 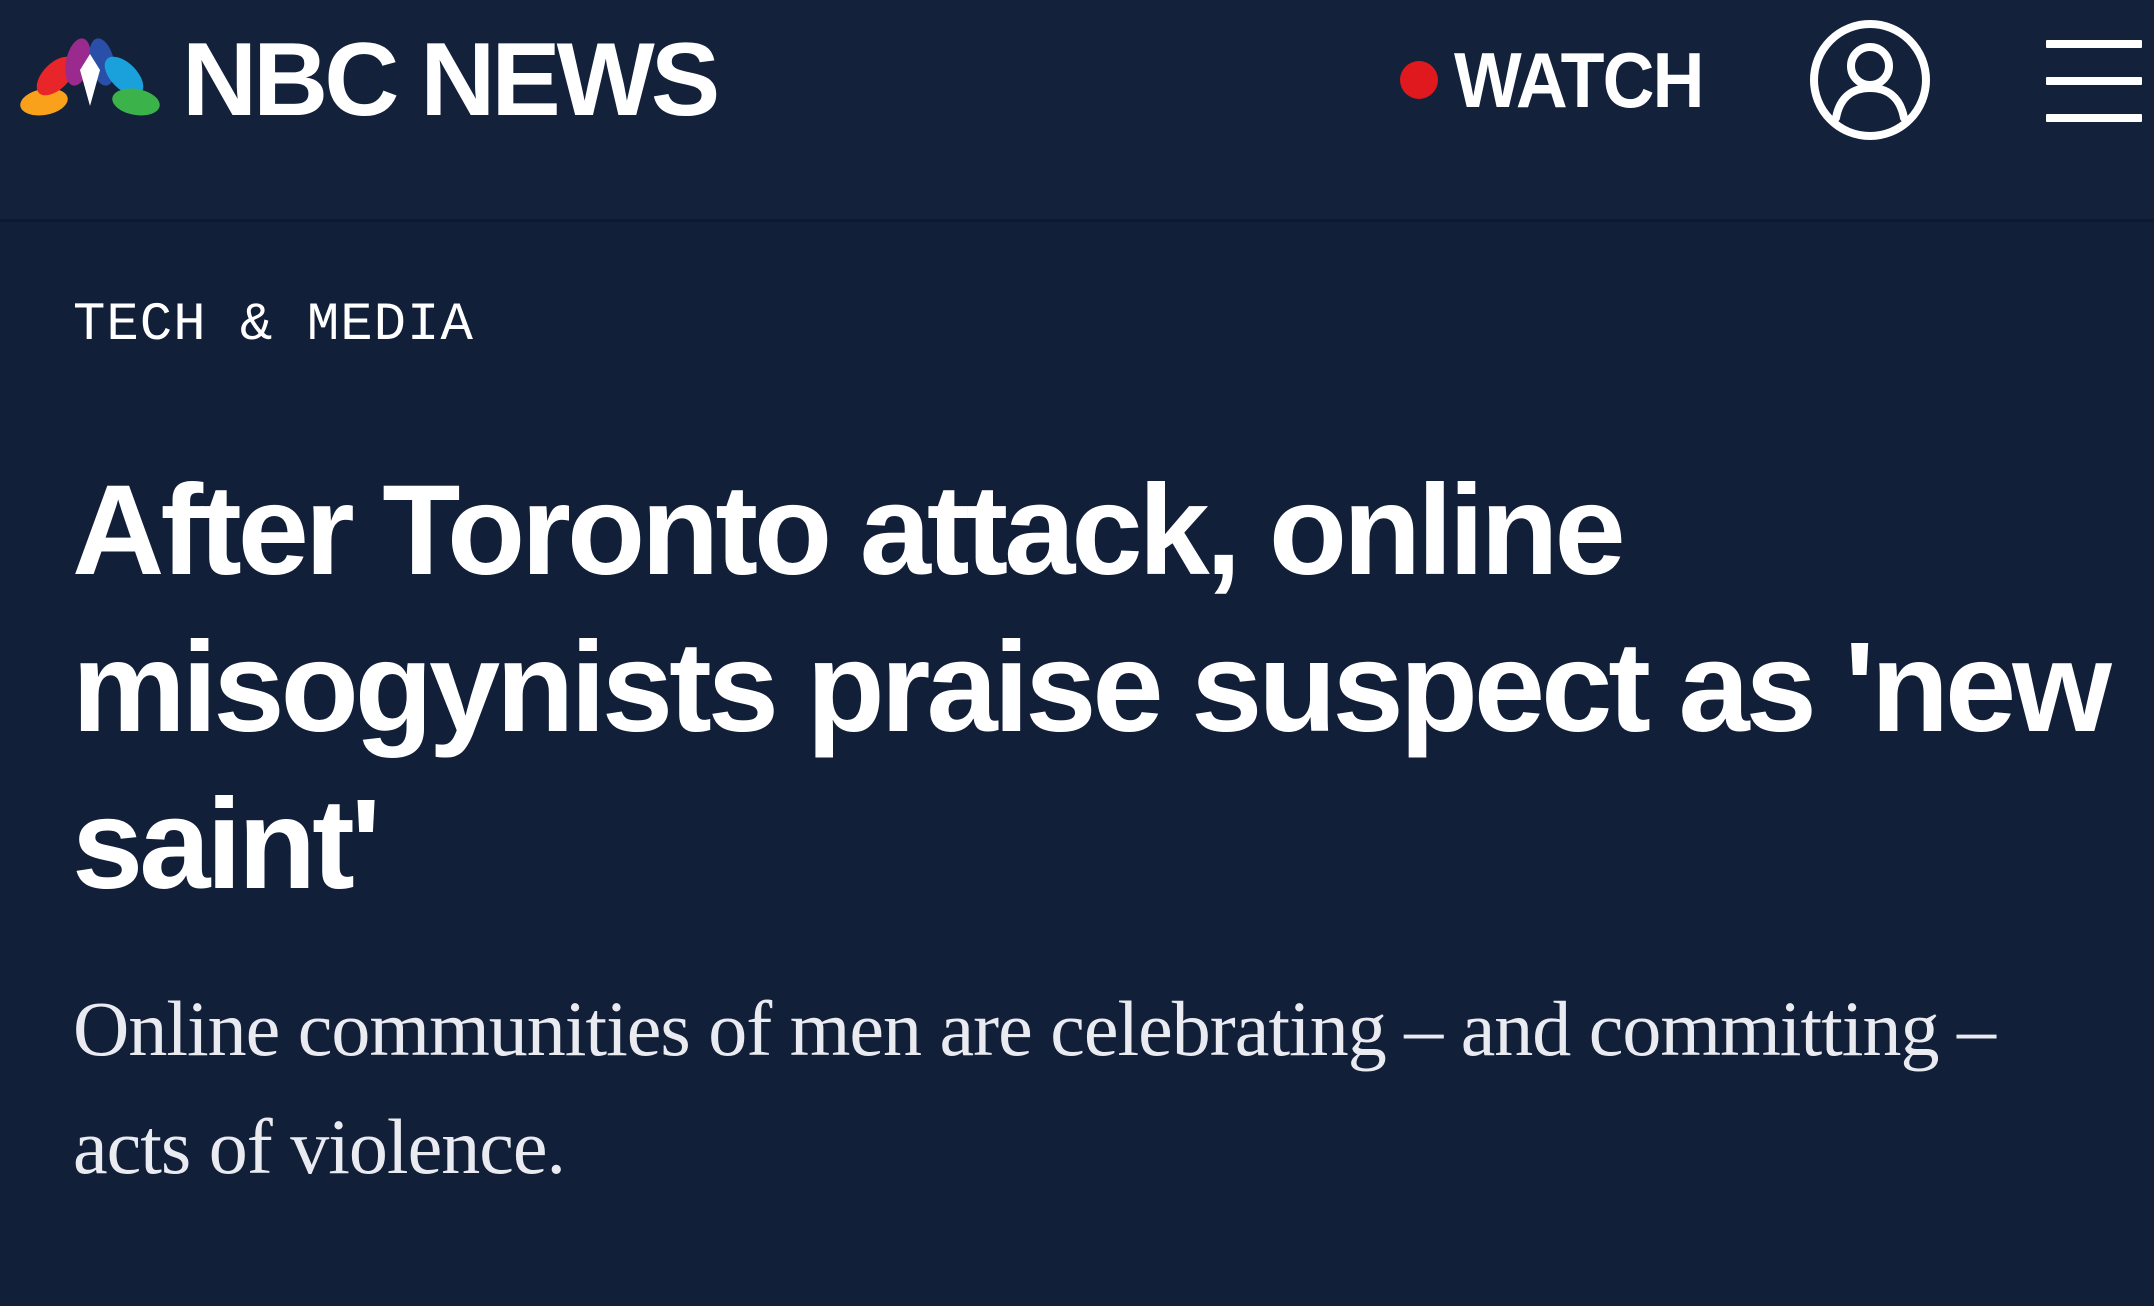 I want to click on account-button, so click(x=1870, y=80).